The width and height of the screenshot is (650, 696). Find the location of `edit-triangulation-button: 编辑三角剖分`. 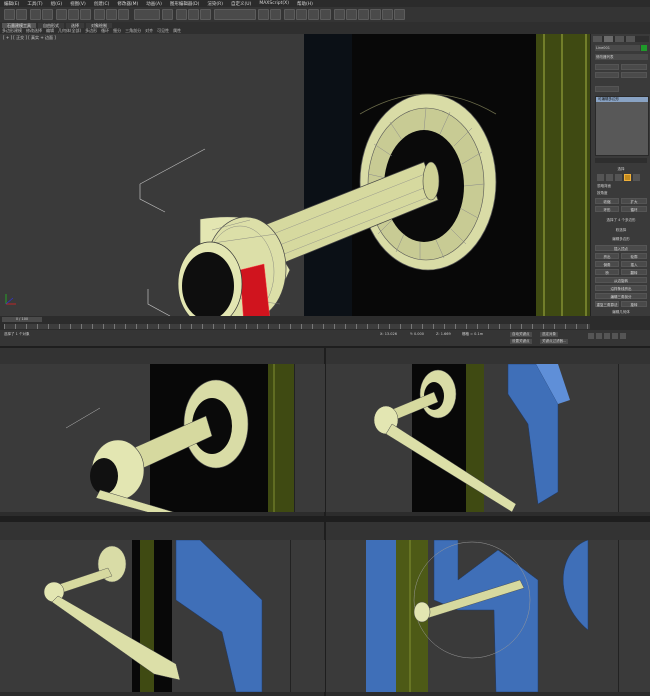

edit-triangulation-button: 编辑三角剖分 is located at coordinates (621, 296).